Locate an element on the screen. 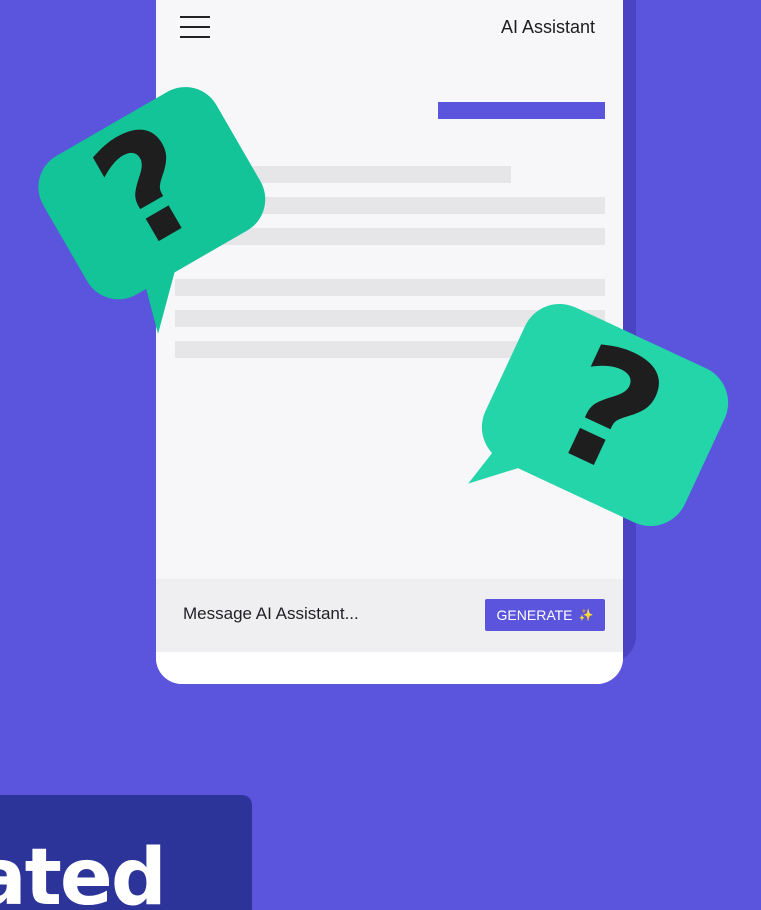  headline-card: ated is located at coordinates (126, 852).